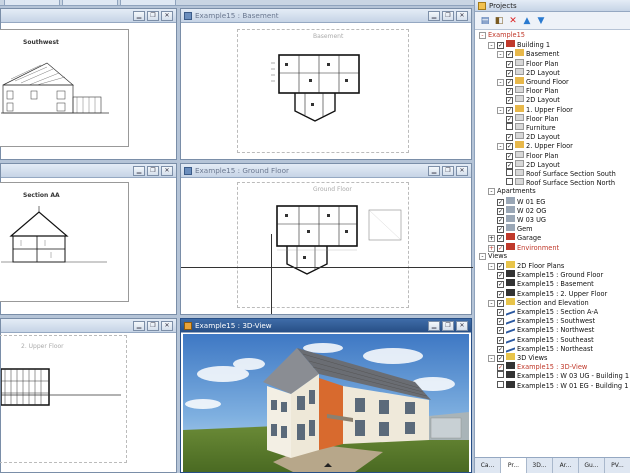 Image resolution: width=630 pixels, height=473 pixels. Describe the element at coordinates (88, 395) in the screenshot. I see `view-window-upper-floor: ▁ ❐ ✕ 2. Upper Floor` at that location.